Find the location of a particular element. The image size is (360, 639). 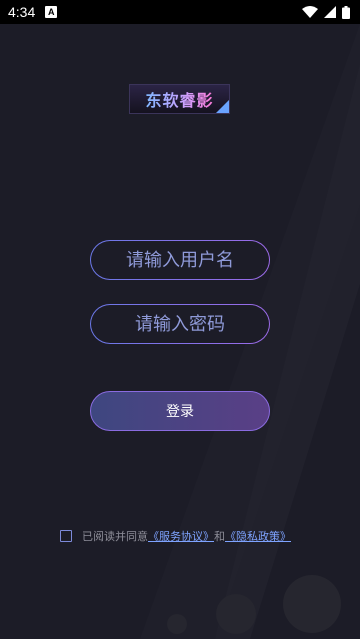

password-input is located at coordinates (180, 324).